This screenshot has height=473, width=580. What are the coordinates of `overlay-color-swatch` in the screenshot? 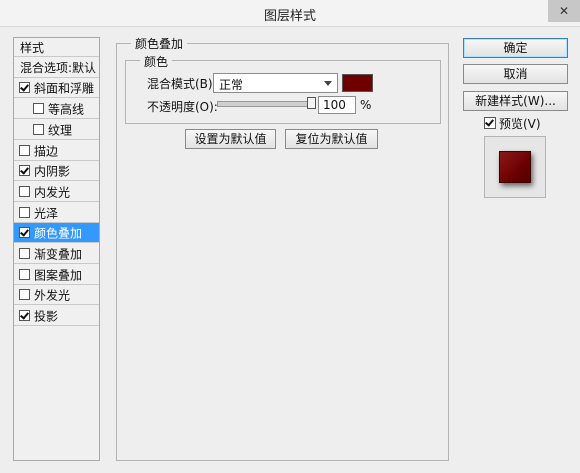 It's located at (357, 83).